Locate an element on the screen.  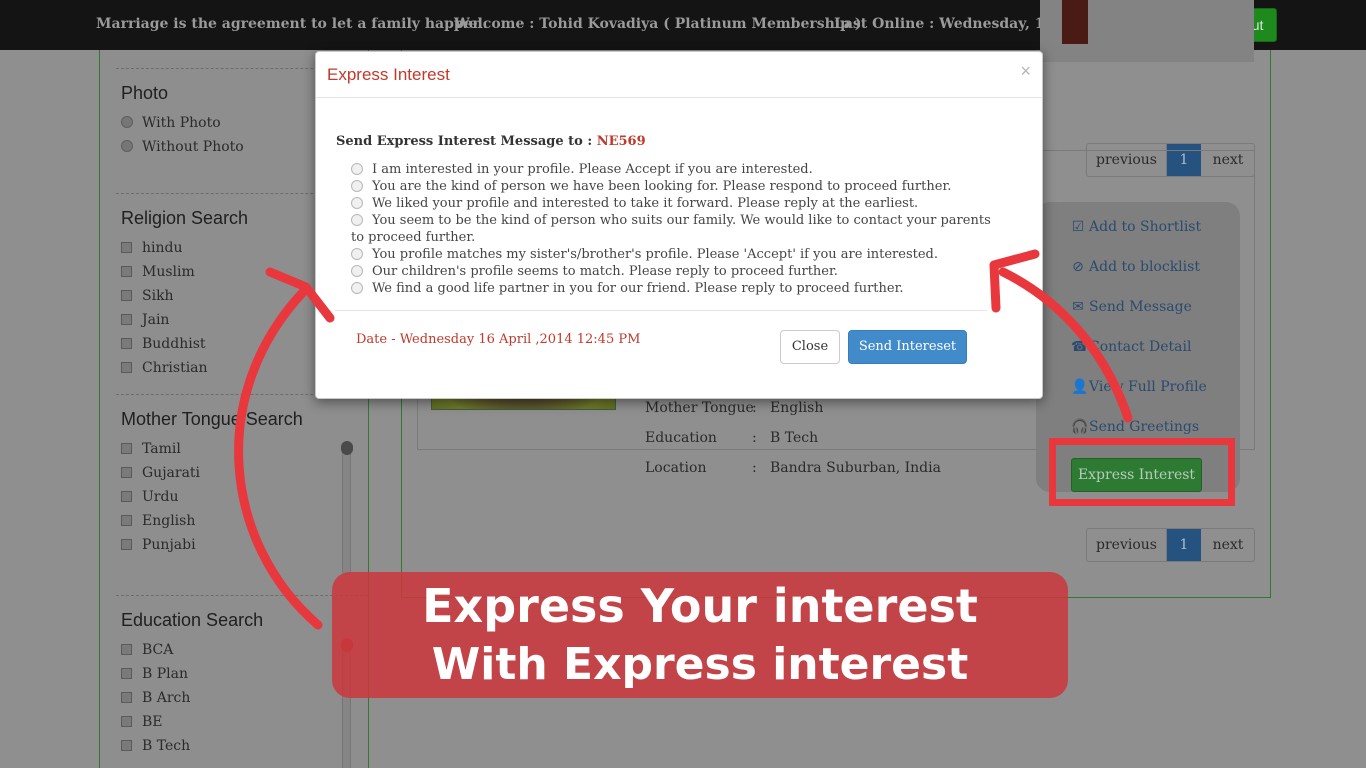
photo-option: With Photo is located at coordinates (171, 123).